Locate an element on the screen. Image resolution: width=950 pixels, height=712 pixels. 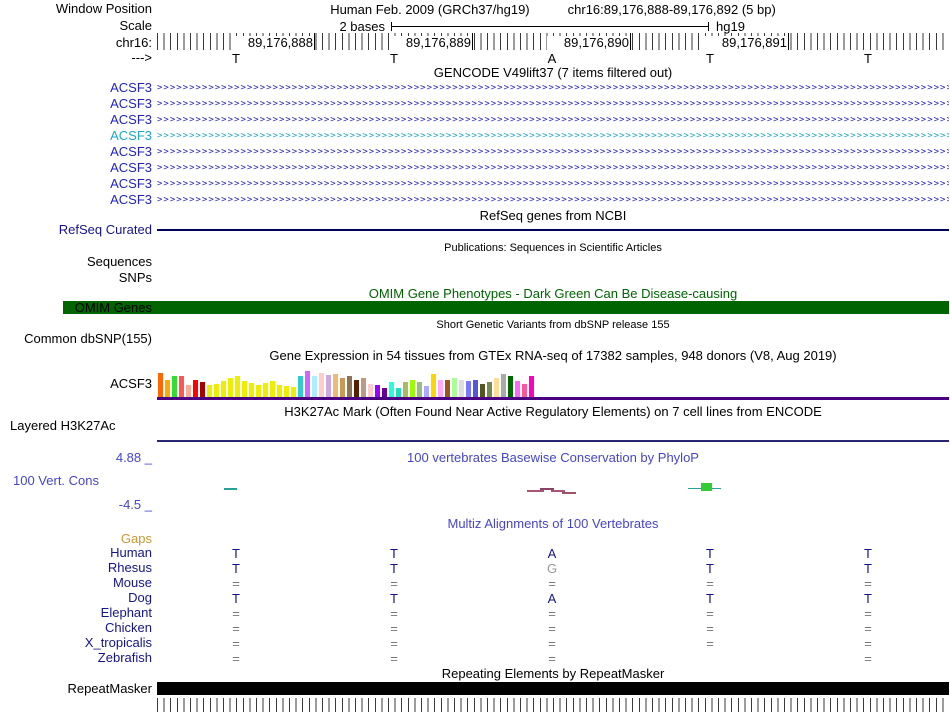
phylop-mark is located at coordinates (547, 489).